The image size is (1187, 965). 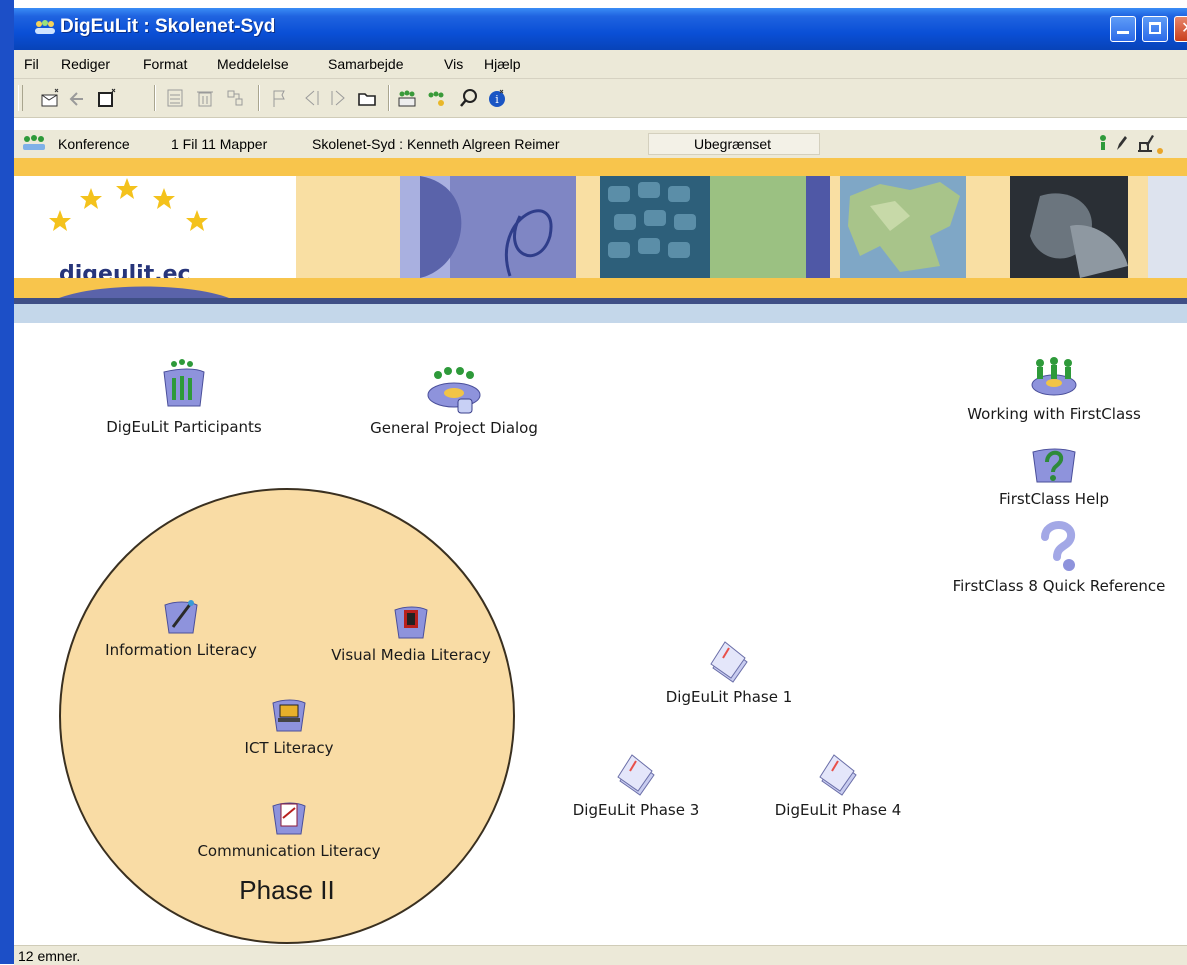 What do you see at coordinates (144, 293) in the screenshot?
I see `banner-arc` at bounding box center [144, 293].